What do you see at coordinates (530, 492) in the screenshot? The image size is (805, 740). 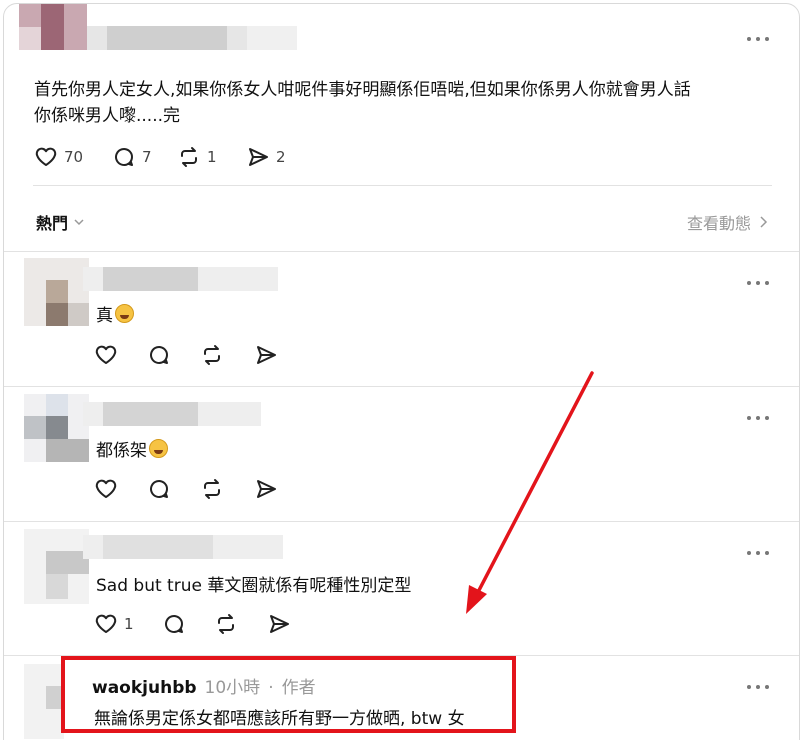 I see `annotation-arrow` at bounding box center [530, 492].